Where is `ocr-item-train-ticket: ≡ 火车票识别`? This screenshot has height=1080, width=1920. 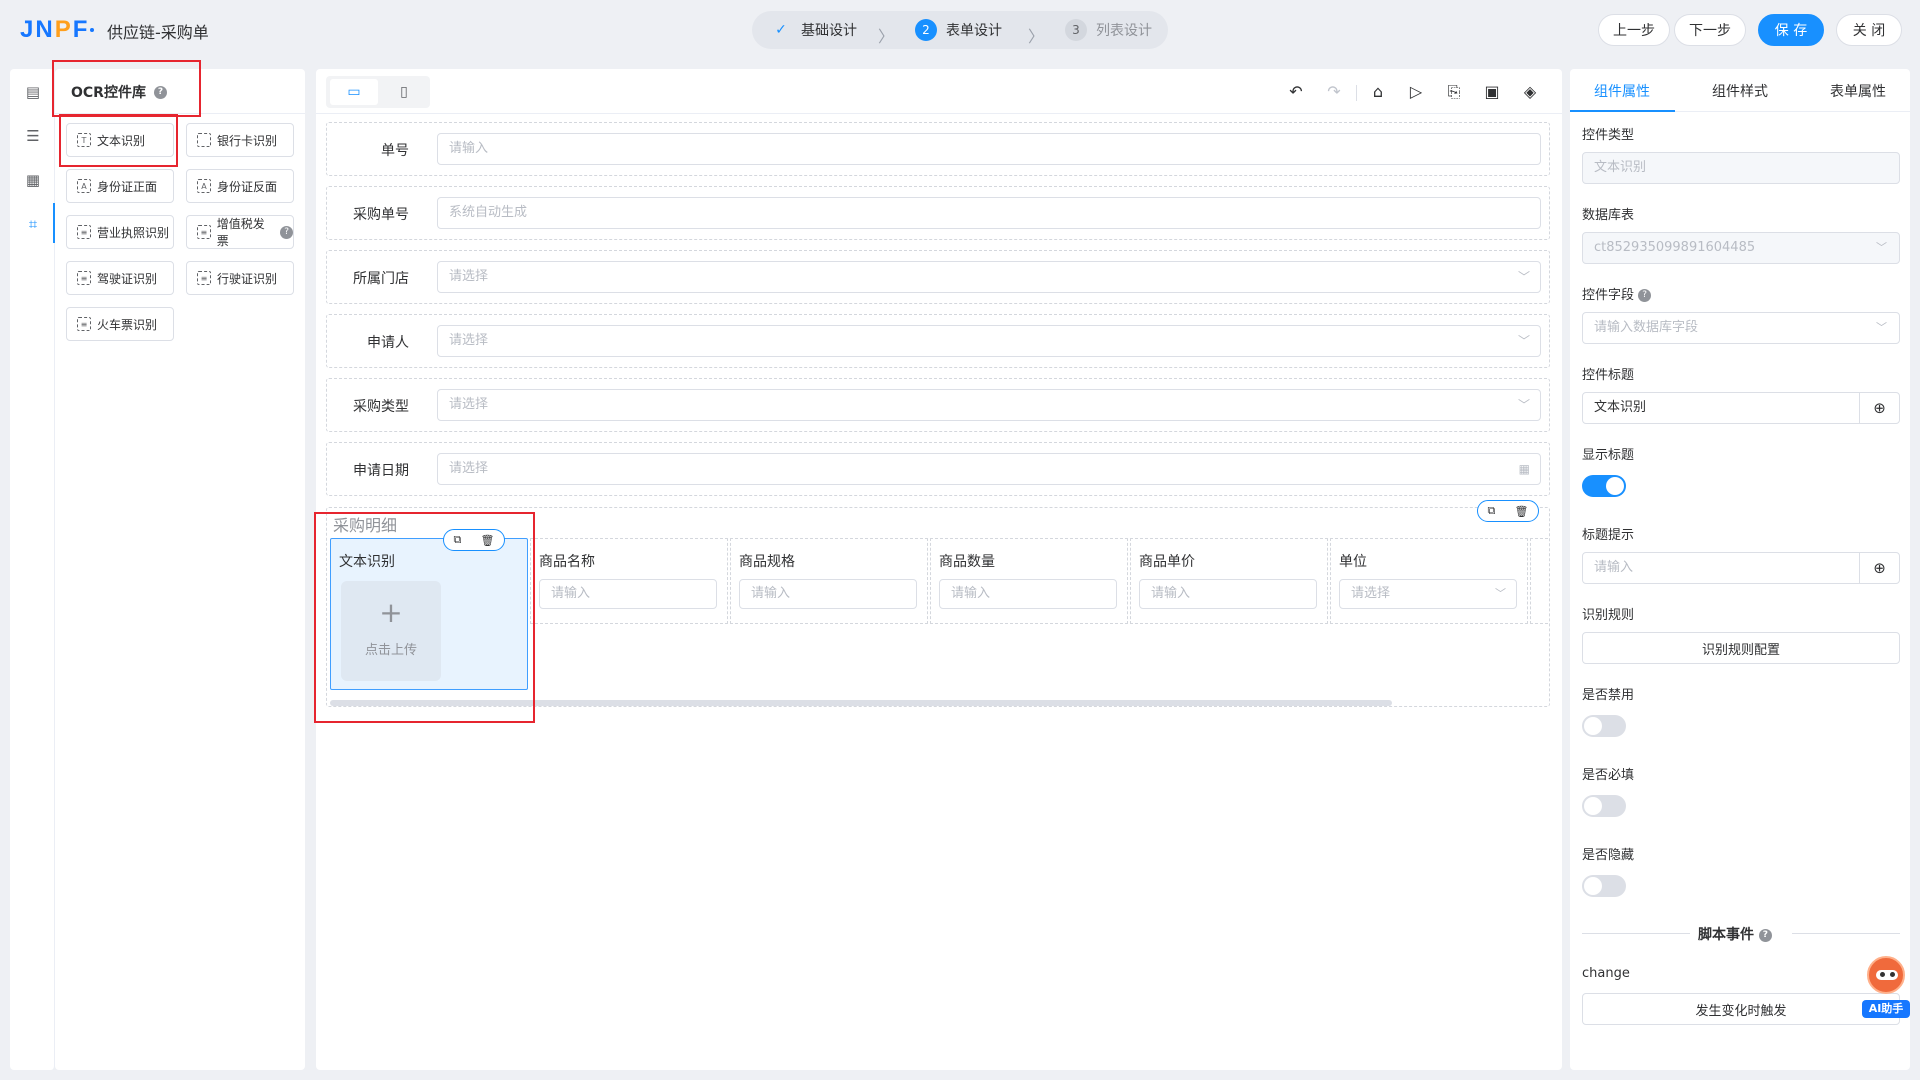 ocr-item-train-ticket: ≡ 火车票识别 is located at coordinates (120, 324).